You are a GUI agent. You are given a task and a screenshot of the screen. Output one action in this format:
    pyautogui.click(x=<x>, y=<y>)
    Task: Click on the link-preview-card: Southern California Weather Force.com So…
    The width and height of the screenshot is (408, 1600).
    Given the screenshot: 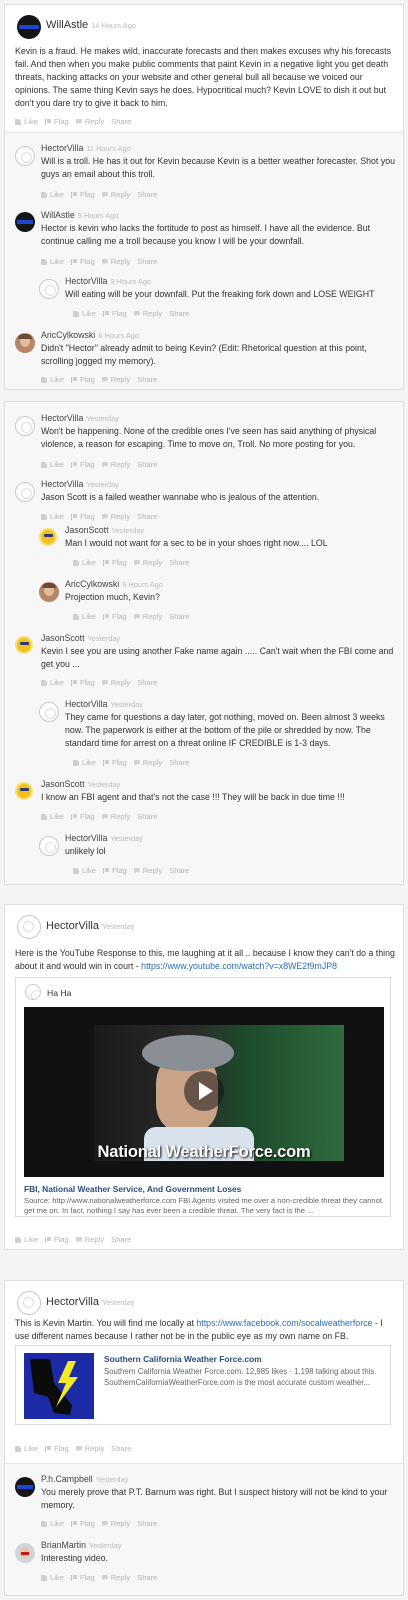 What is the action you would take?
    pyautogui.click(x=203, y=1385)
    